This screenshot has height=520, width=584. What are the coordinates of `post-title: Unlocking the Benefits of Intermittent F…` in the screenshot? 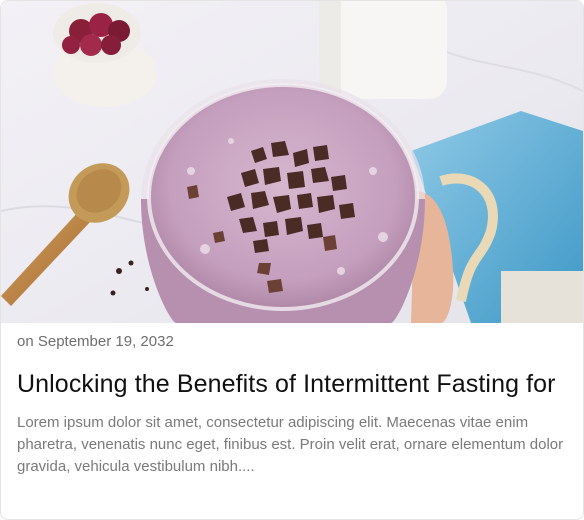 It's located at (293, 384).